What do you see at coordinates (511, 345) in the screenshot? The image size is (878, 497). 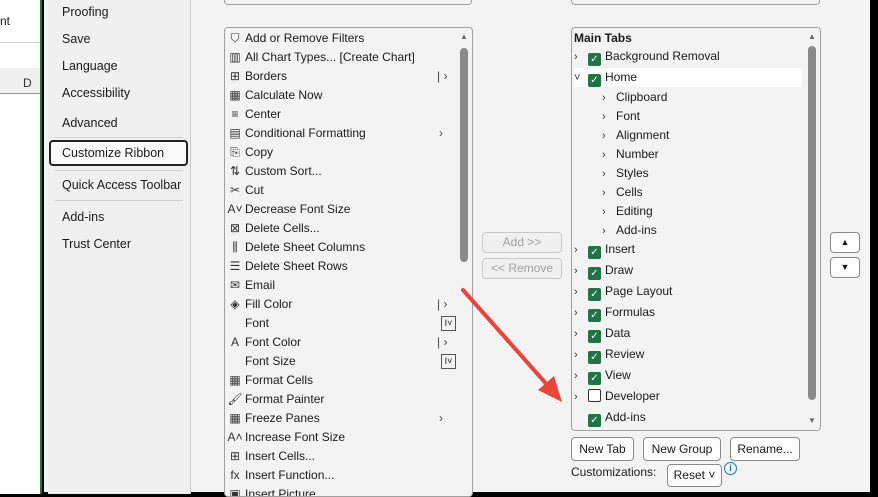 I see `annotation-arrow` at bounding box center [511, 345].